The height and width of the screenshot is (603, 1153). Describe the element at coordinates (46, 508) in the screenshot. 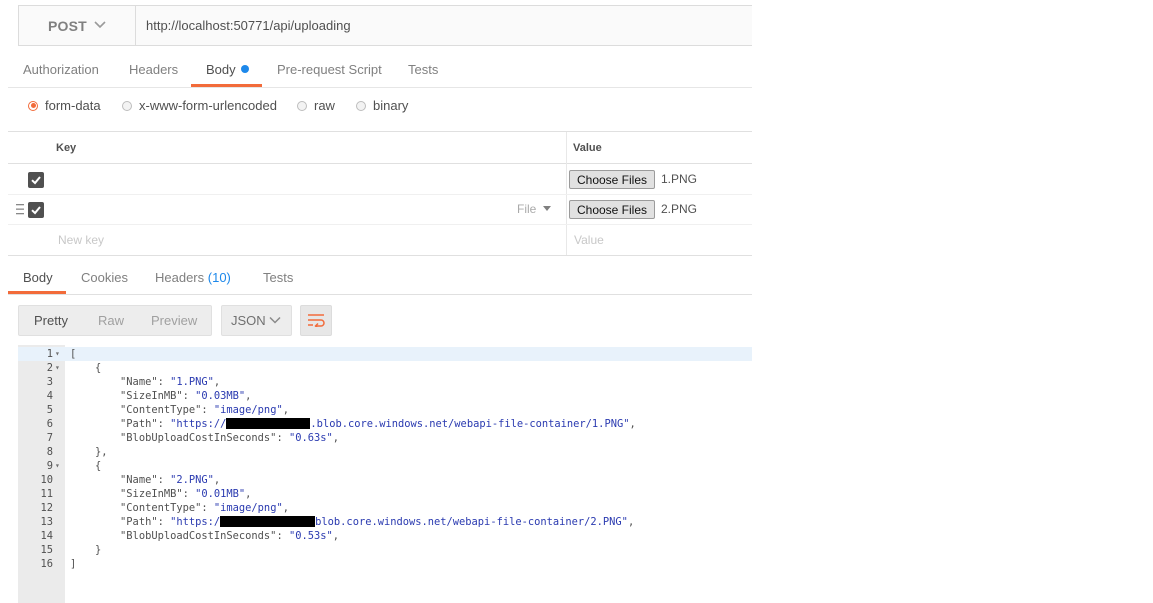

I see `line-number: 12` at that location.